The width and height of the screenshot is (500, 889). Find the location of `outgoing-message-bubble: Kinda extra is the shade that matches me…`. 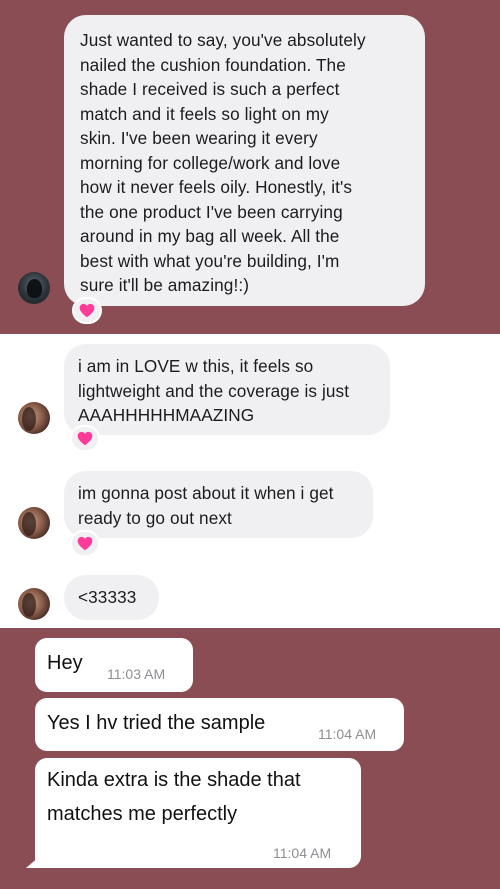

outgoing-message-bubble: Kinda extra is the shade that matches me… is located at coordinates (198, 813).